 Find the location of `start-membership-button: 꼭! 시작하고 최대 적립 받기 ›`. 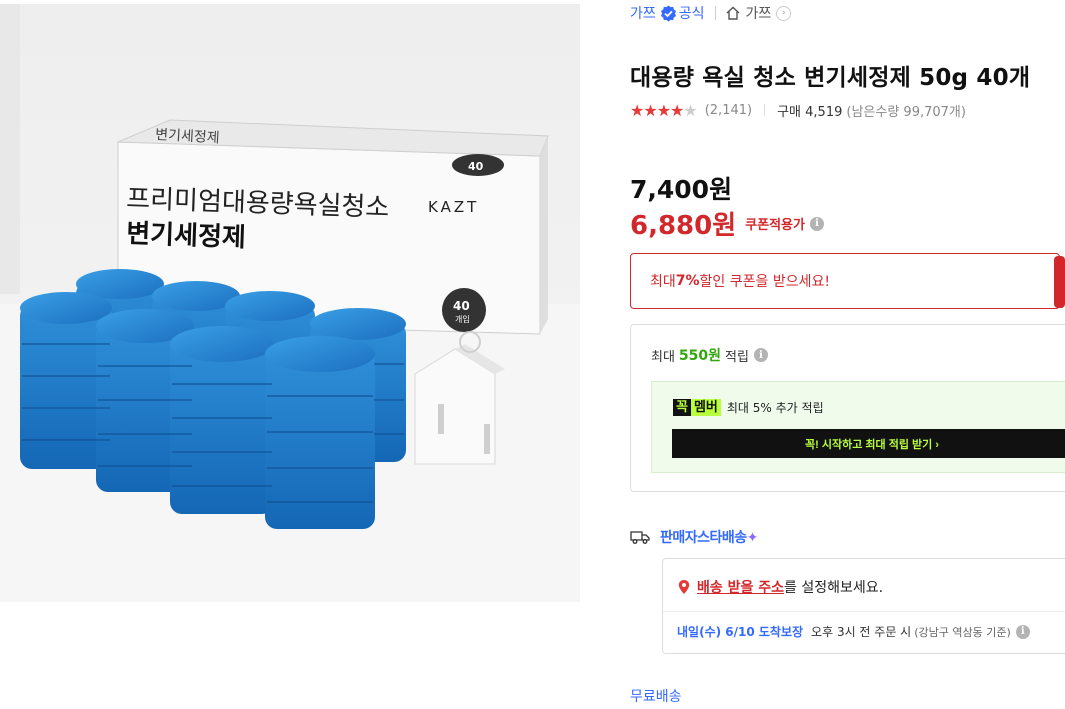

start-membership-button: 꼭! 시작하고 최대 적립 받기 › is located at coordinates (868, 443).